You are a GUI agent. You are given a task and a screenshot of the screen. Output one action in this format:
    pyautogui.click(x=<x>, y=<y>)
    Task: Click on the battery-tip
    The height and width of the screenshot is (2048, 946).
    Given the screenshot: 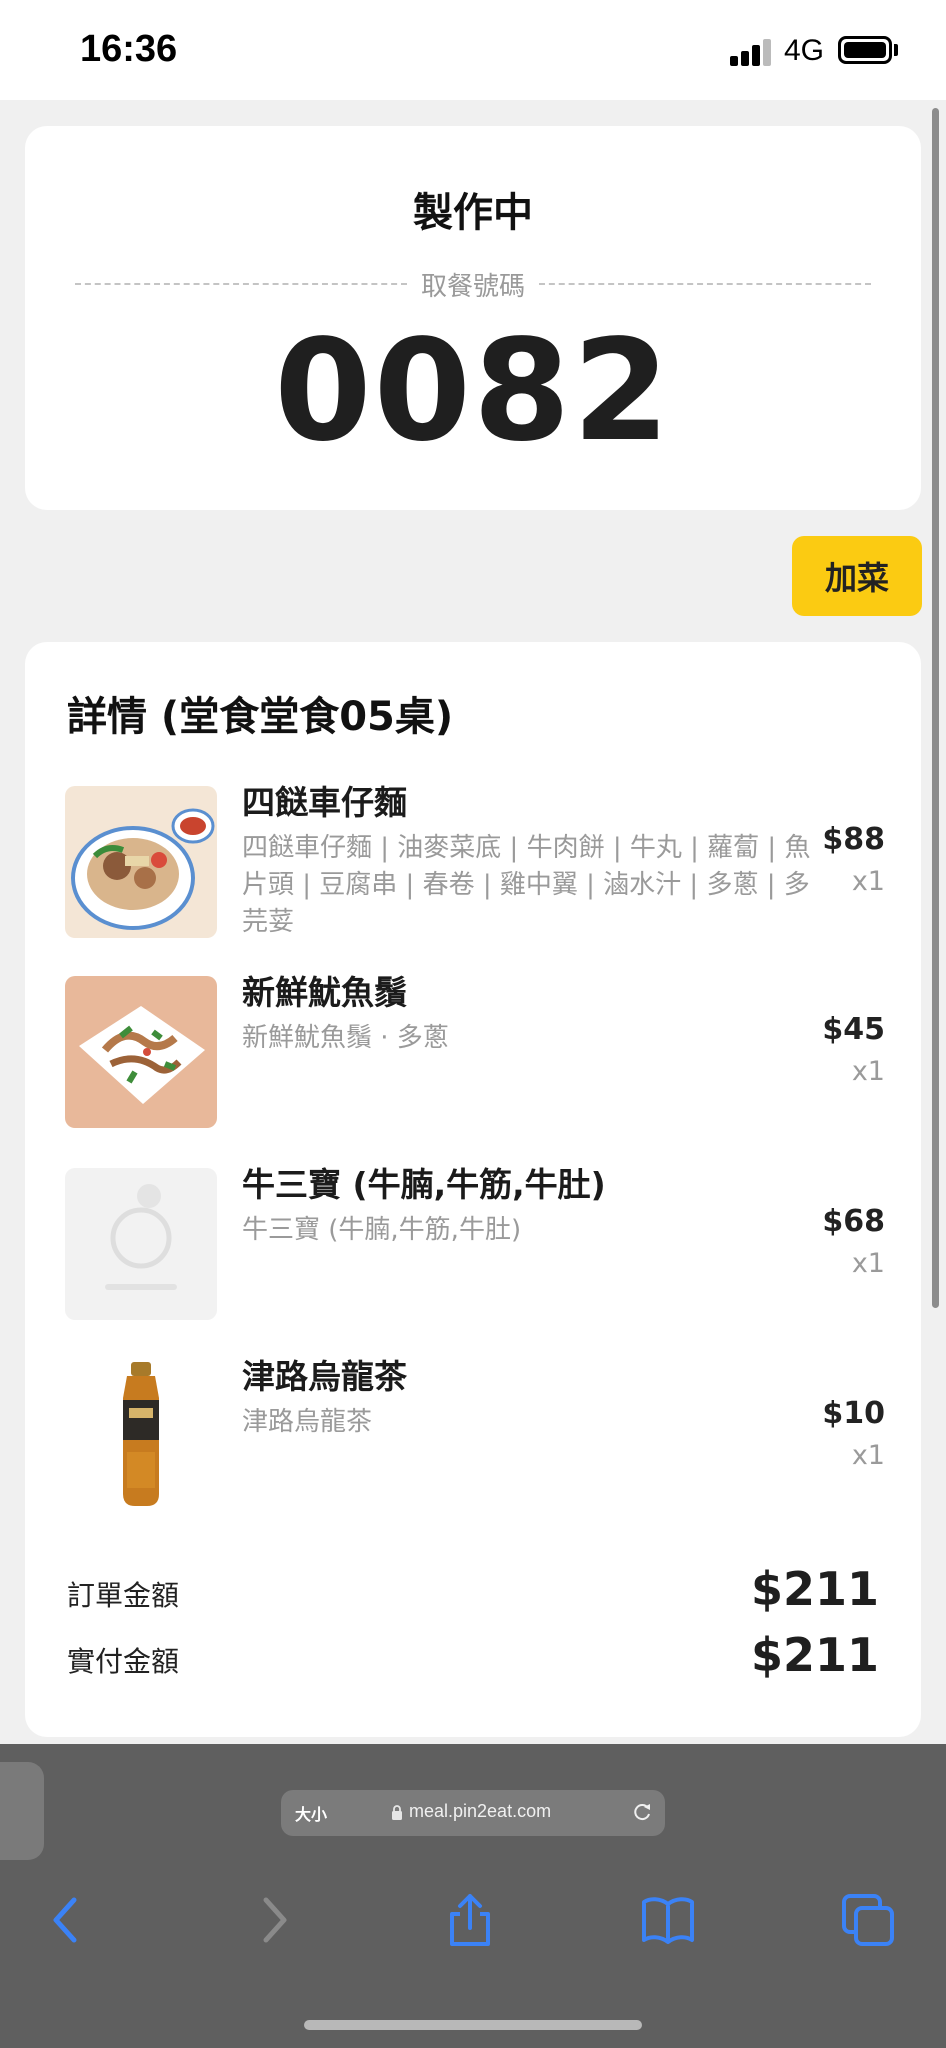 What is the action you would take?
    pyautogui.click(x=896, y=50)
    